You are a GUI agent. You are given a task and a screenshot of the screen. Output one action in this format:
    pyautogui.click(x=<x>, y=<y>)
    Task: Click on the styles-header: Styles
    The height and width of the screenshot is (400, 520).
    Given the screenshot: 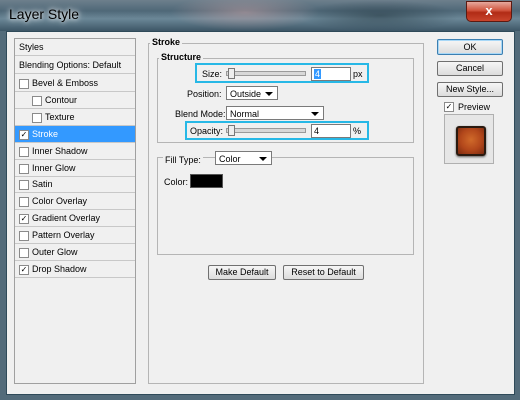 What is the action you would take?
    pyautogui.click(x=75, y=47)
    